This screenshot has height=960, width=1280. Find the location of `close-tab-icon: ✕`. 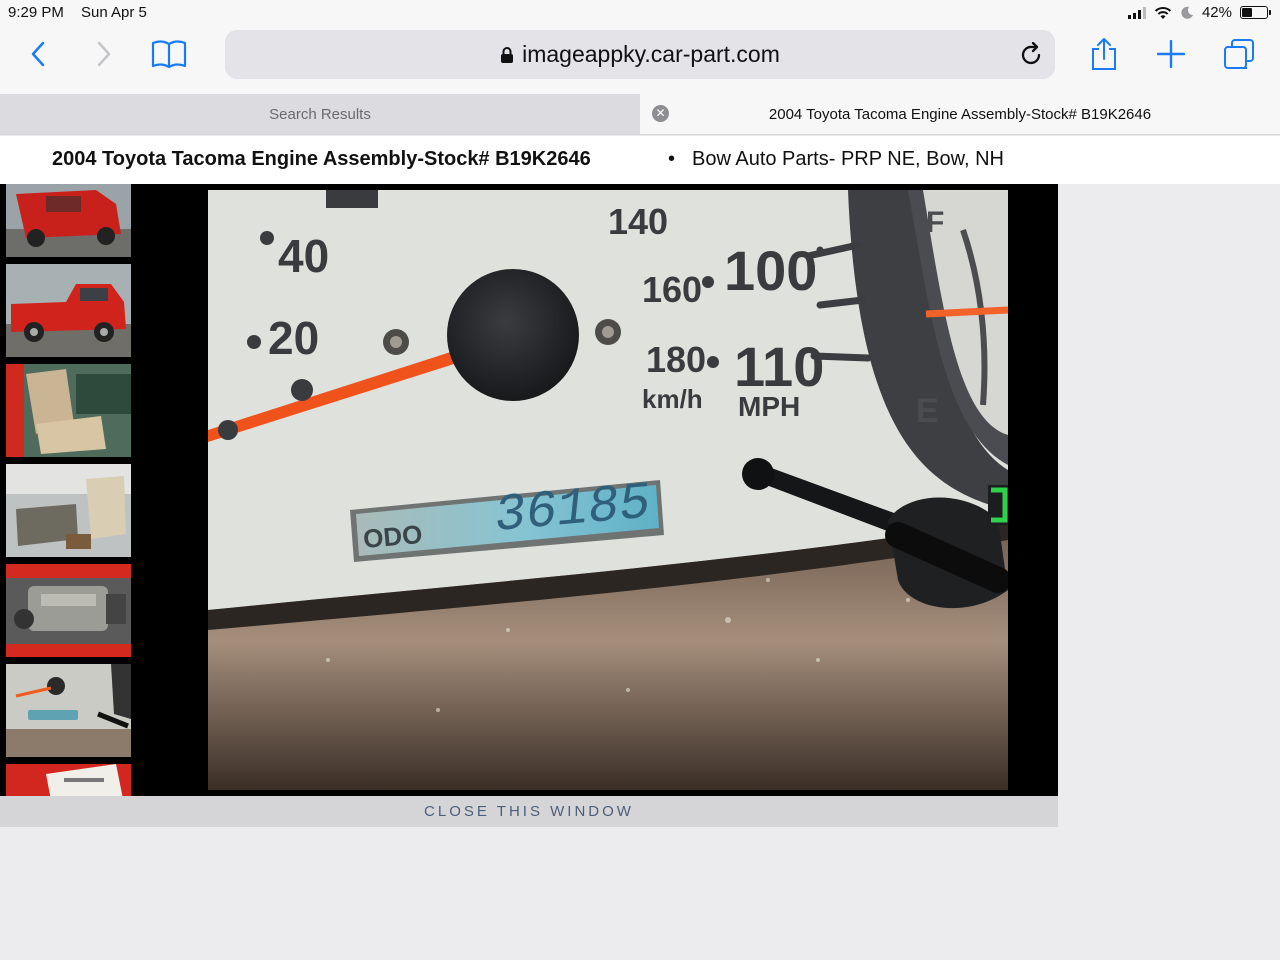

close-tab-icon: ✕ is located at coordinates (660, 113).